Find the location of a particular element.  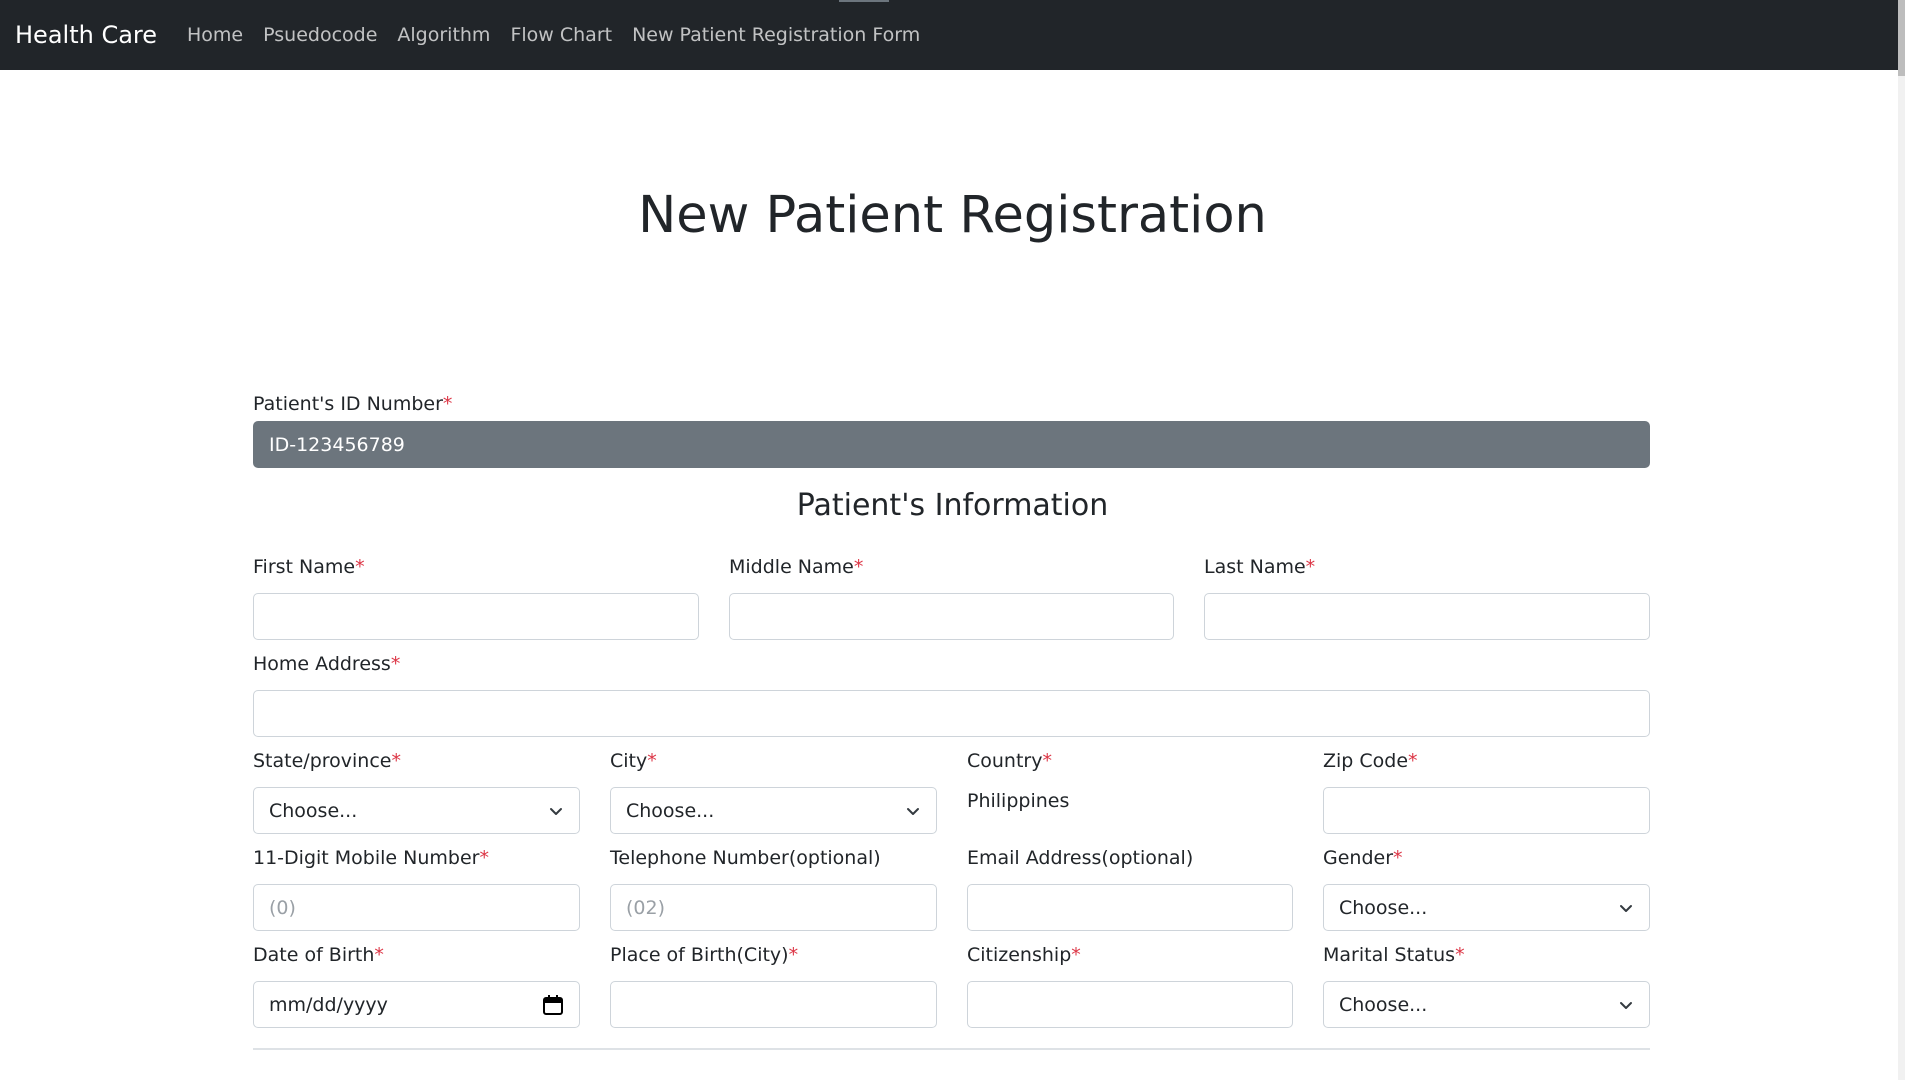

place-of-birth-input is located at coordinates (773, 1004).